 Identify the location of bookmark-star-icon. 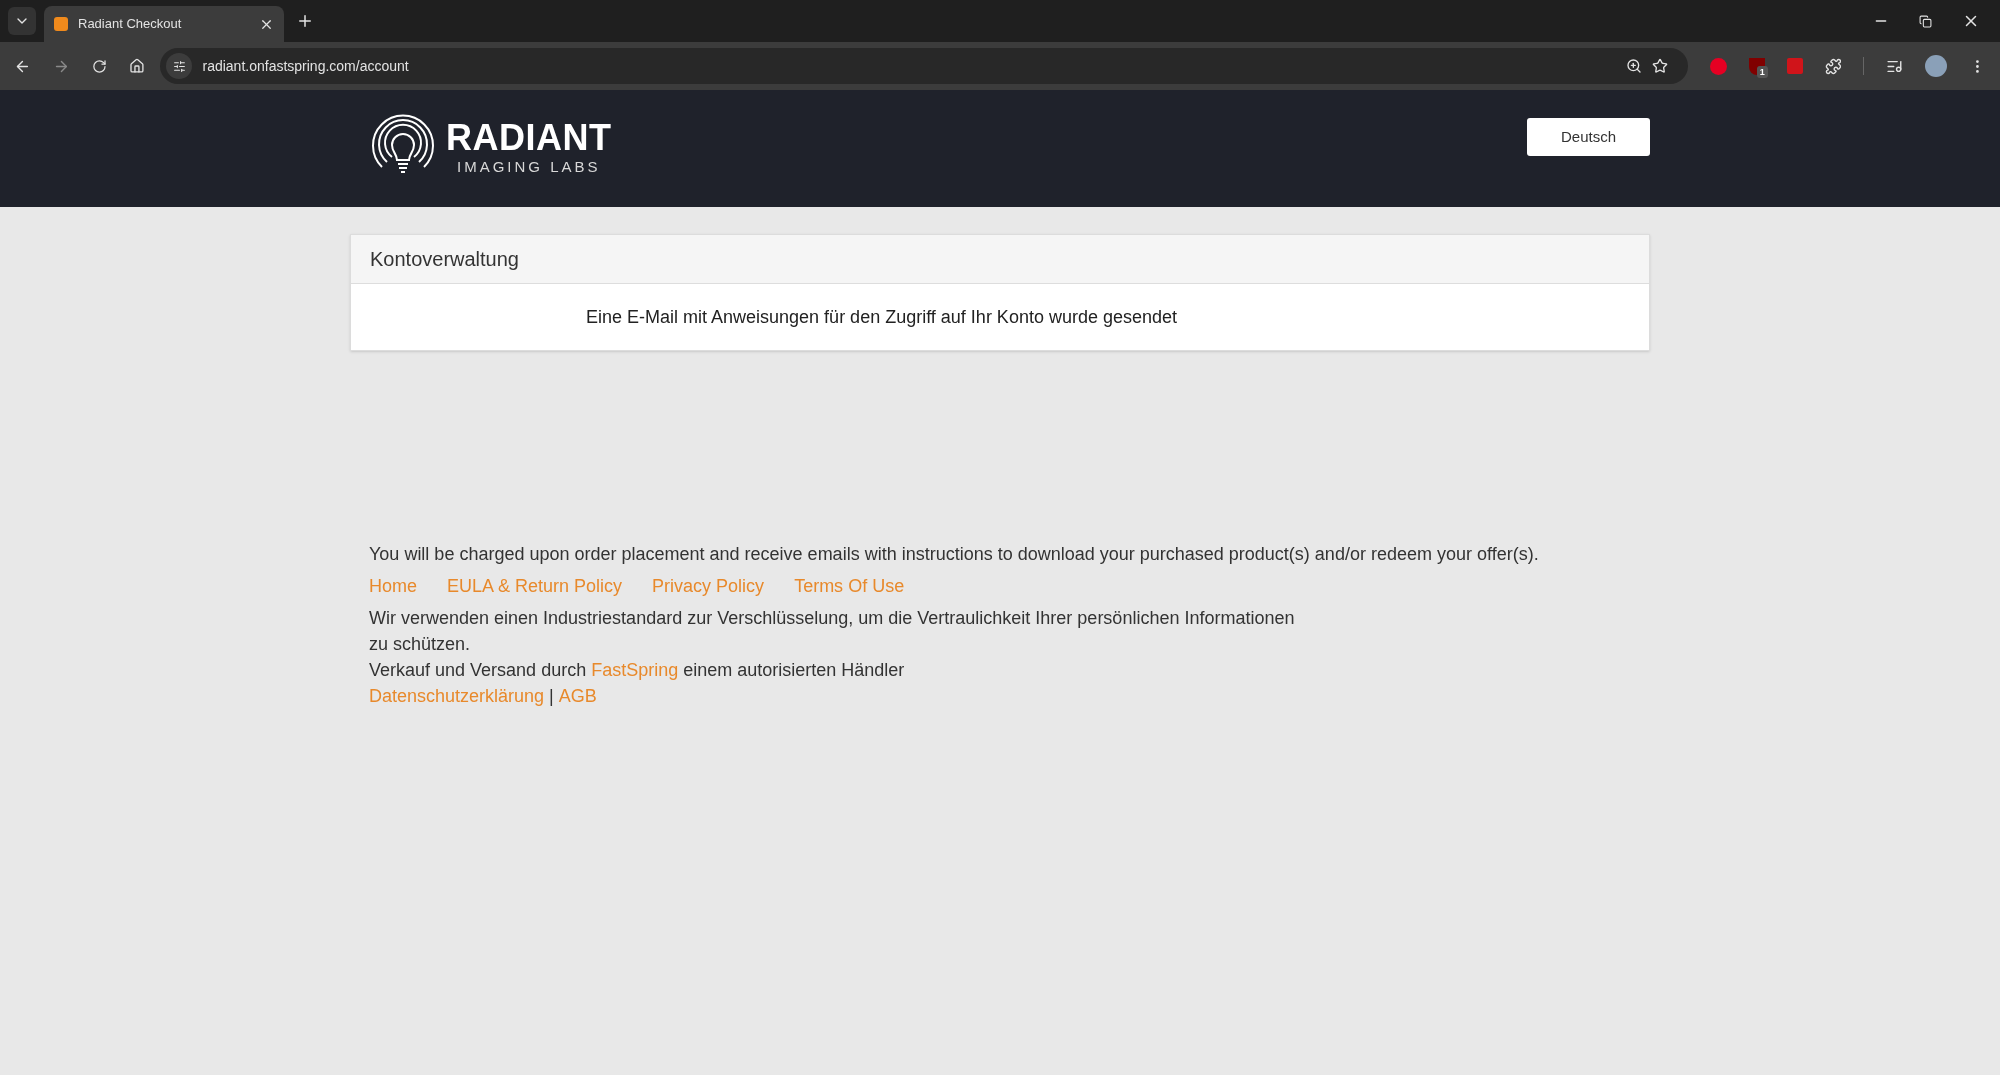
(1659, 66).